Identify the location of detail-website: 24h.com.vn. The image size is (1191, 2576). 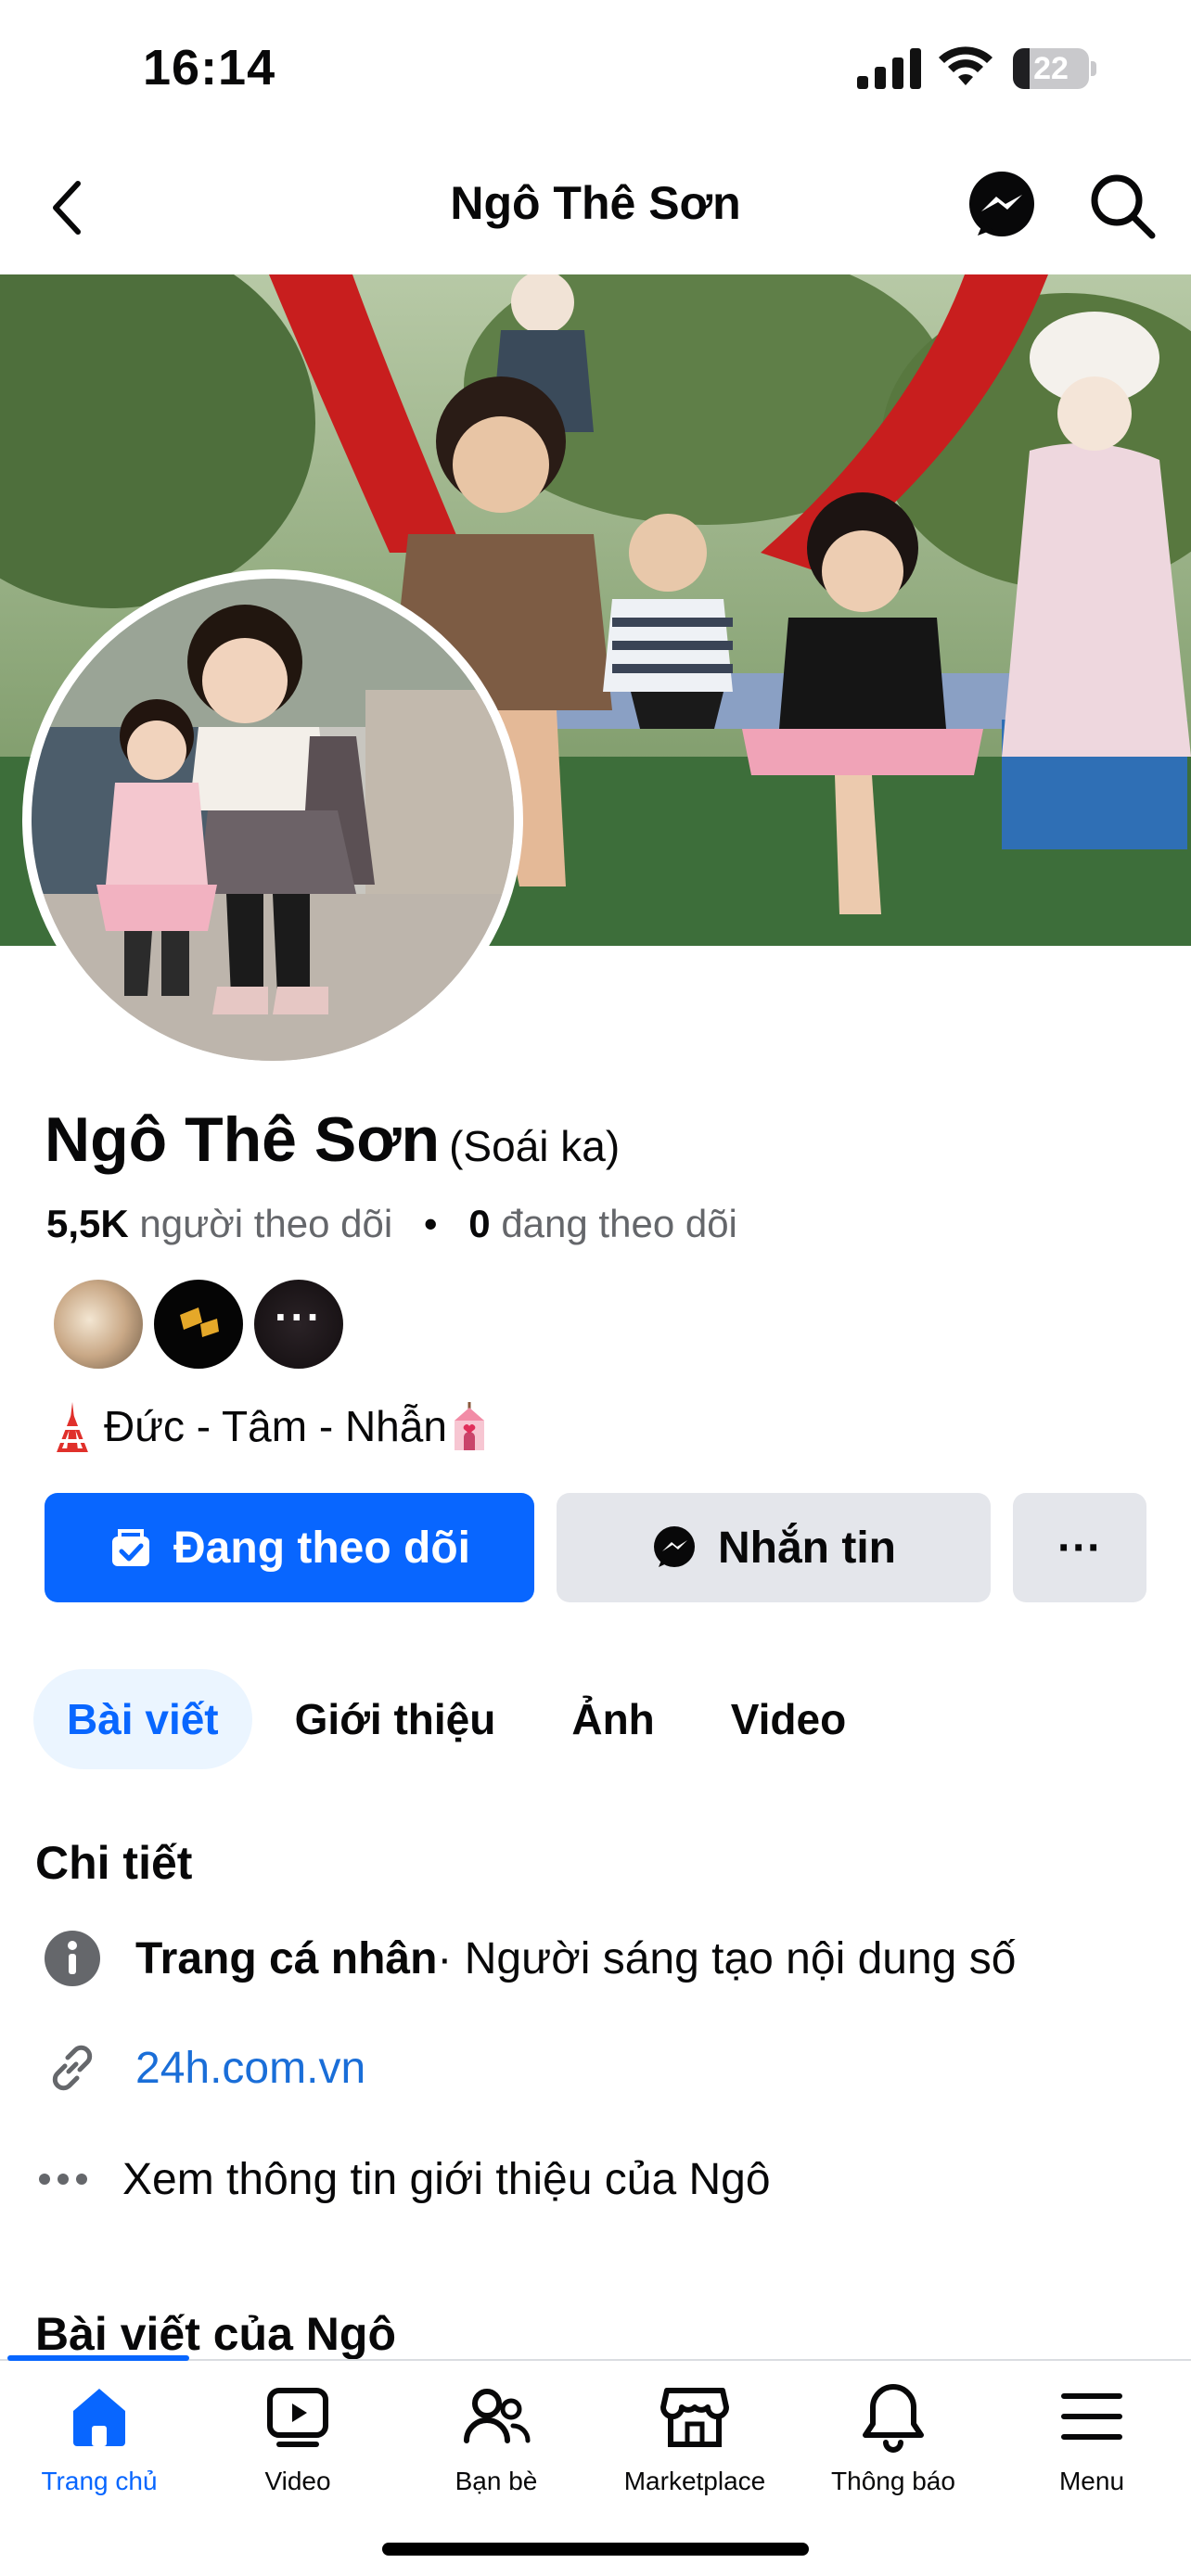
(200, 2068).